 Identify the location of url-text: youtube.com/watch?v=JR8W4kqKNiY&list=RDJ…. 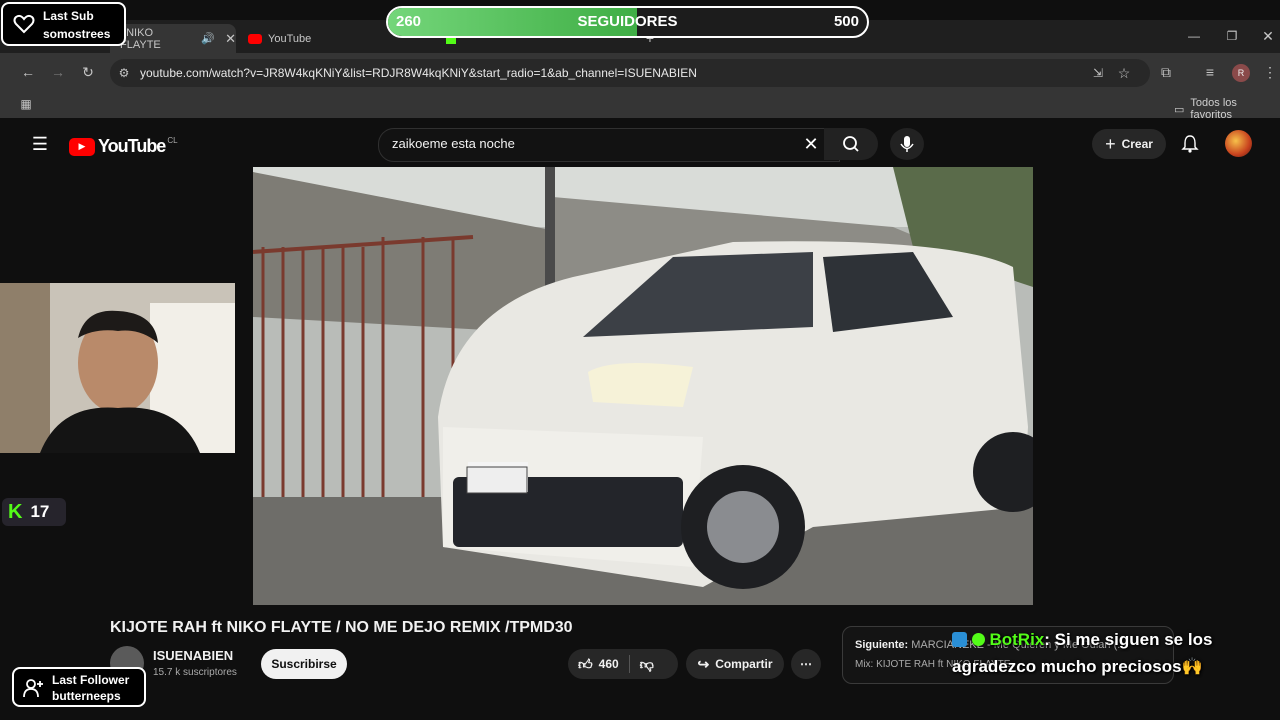
(418, 73).